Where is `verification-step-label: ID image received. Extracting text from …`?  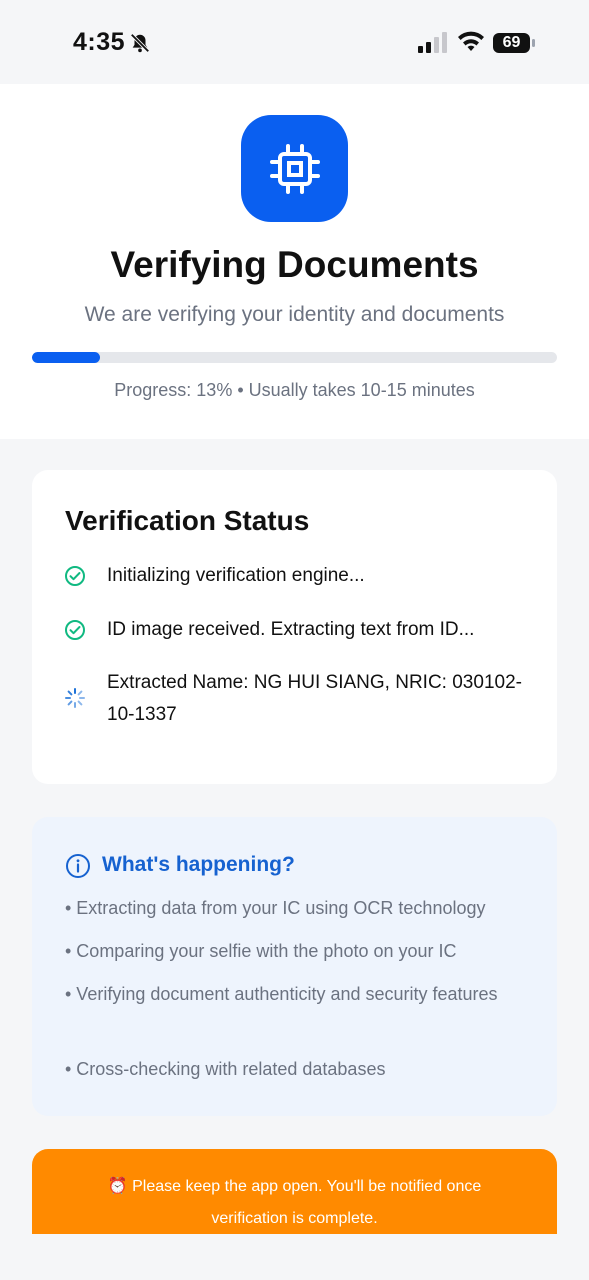 verification-step-label: ID image received. Extracting text from … is located at coordinates (291, 629).